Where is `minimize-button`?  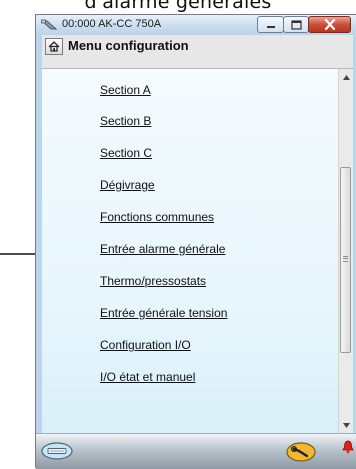 minimize-button is located at coordinates (270, 24).